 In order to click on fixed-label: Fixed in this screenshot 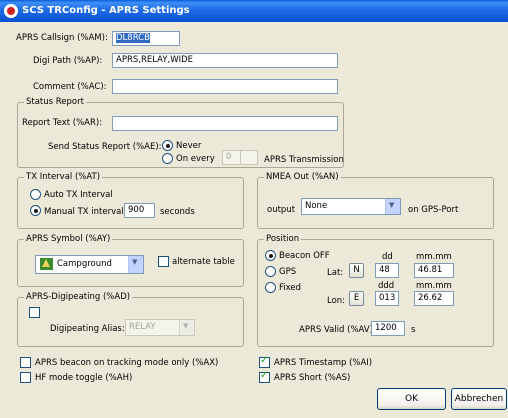, I will do `click(290, 288)`.